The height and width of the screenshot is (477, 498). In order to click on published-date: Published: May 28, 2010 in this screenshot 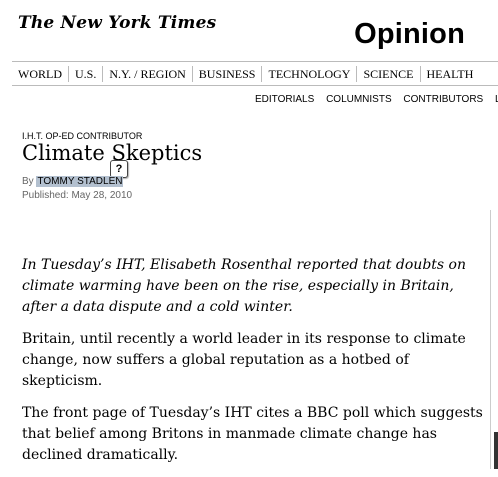, I will do `click(77, 195)`.